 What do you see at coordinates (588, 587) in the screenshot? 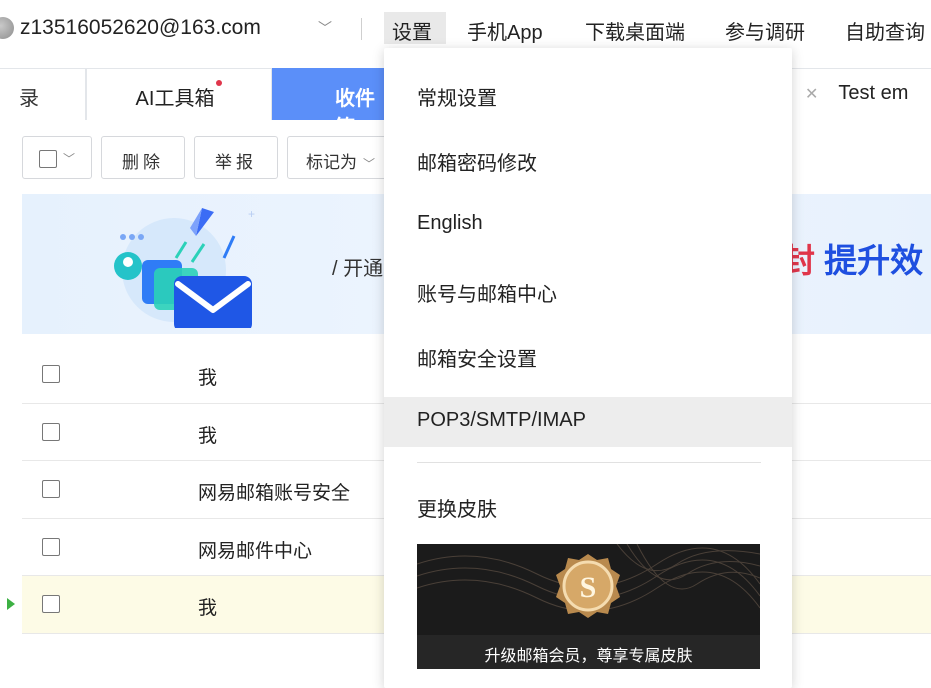
I see `svg-text: S` at bounding box center [588, 587].